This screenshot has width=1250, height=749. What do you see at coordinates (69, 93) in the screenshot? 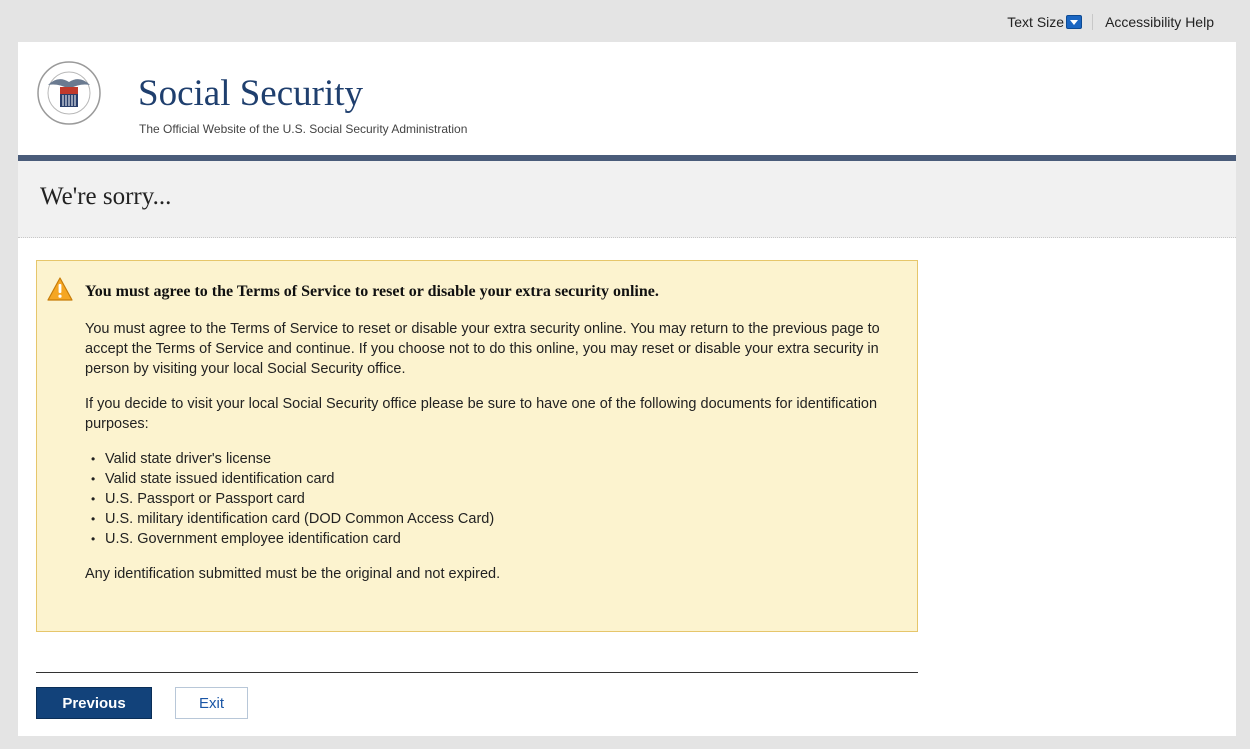
I see `ssa-seal-icon` at bounding box center [69, 93].